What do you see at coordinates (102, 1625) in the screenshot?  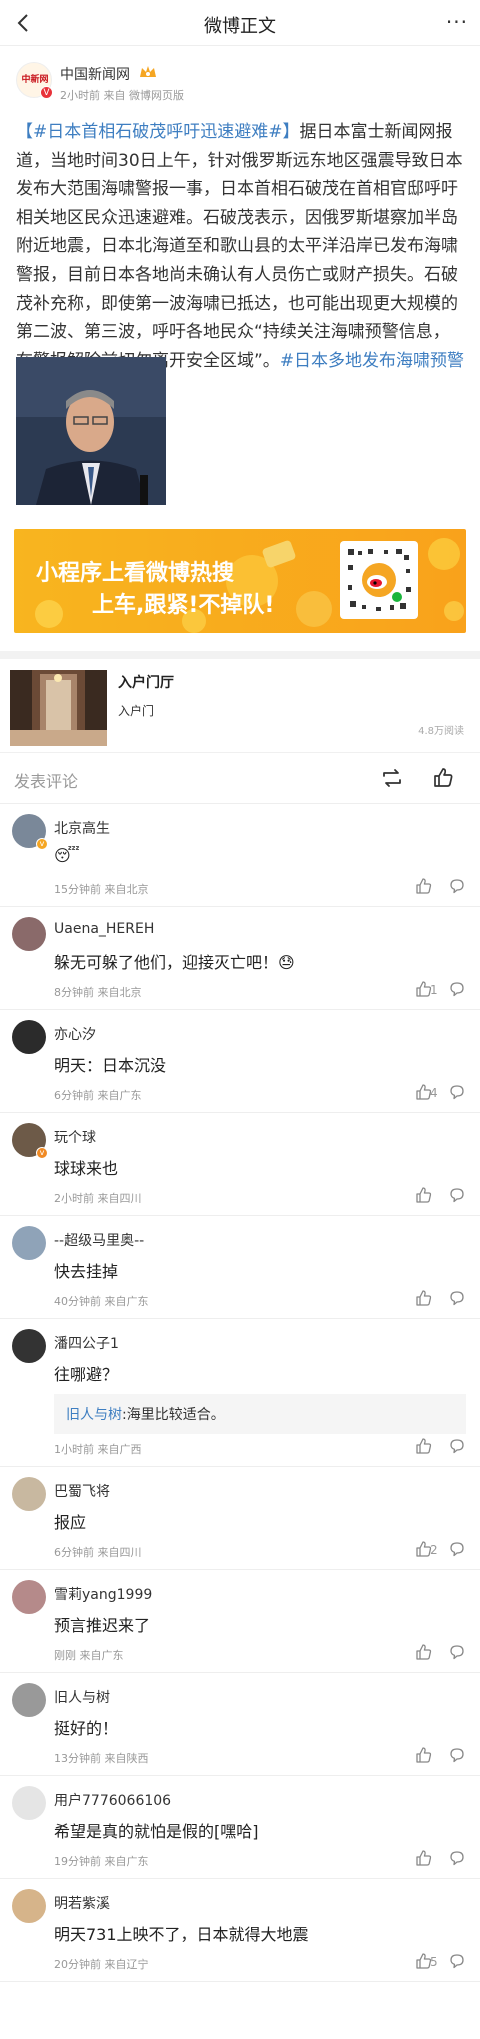 I see `comment-text: 预言推迟来了` at bounding box center [102, 1625].